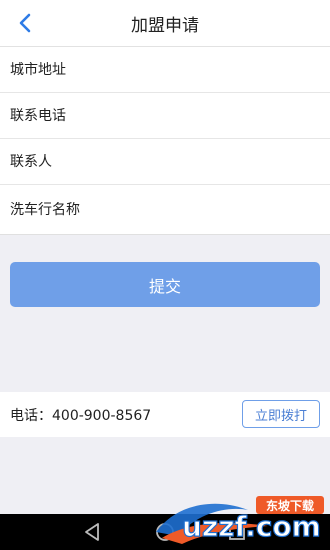 The width and height of the screenshot is (330, 550). I want to click on contact-phone-row, so click(165, 116).